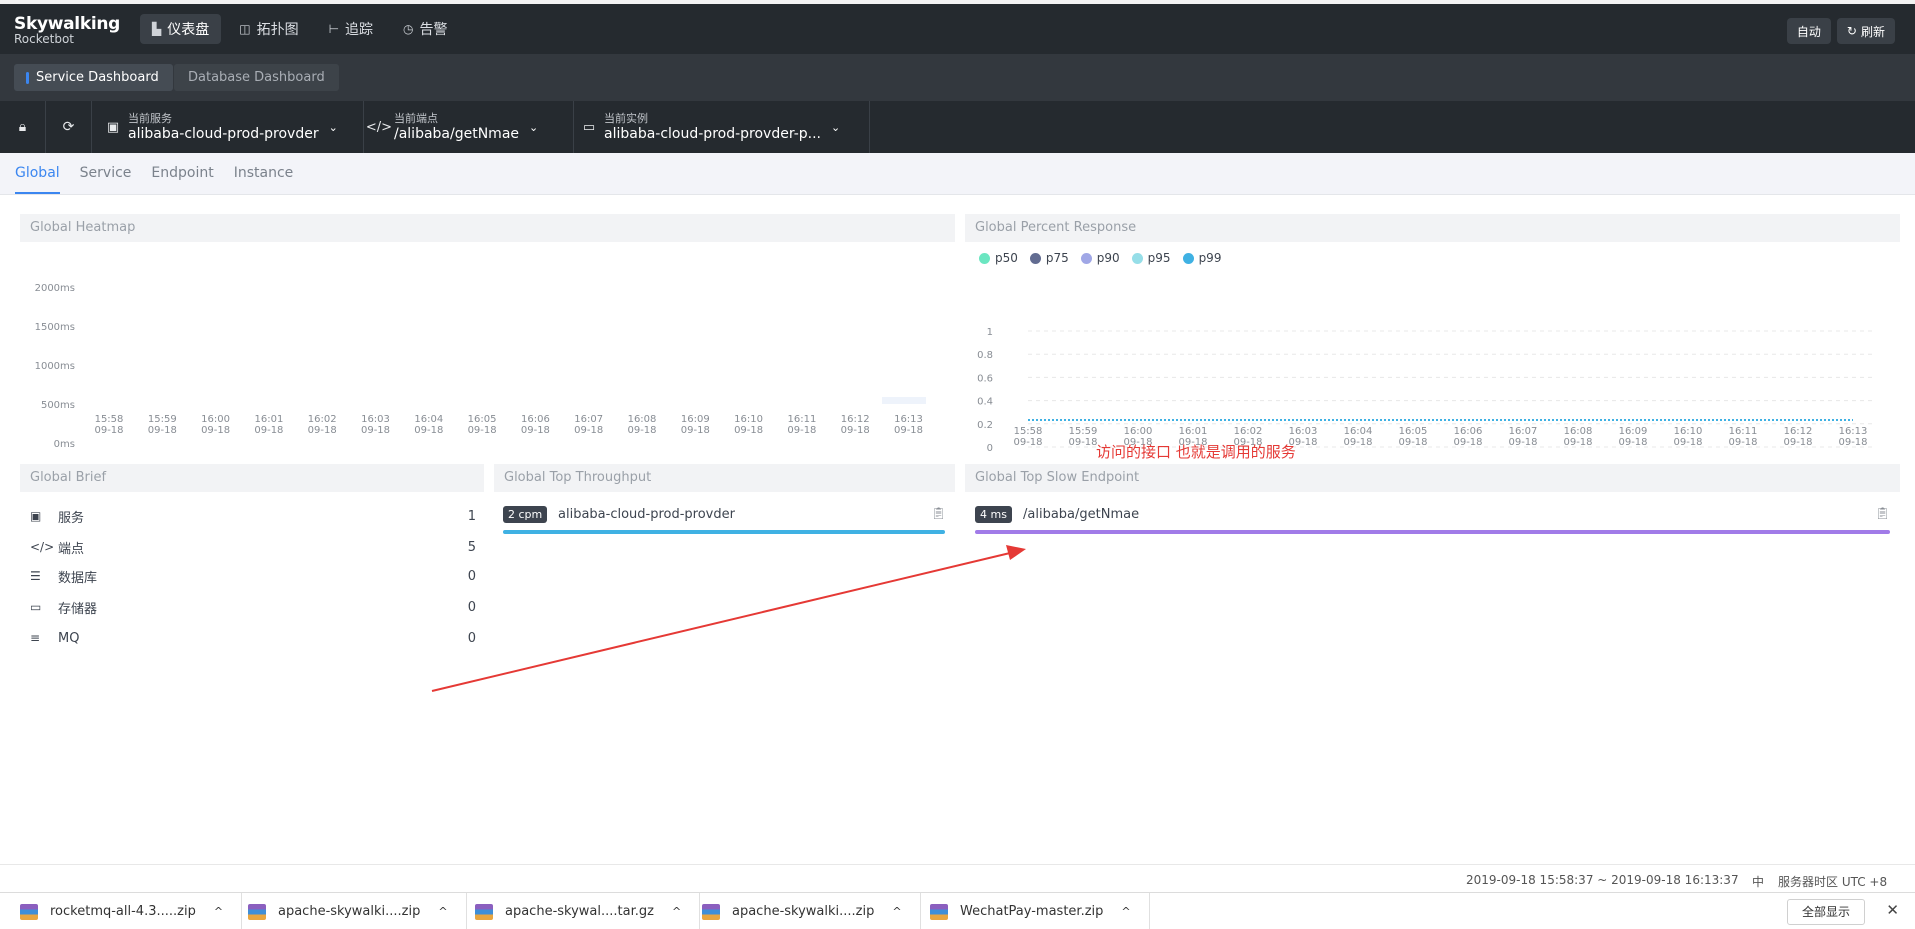  I want to click on download-filename: apache-skywalki....zip, so click(349, 911).